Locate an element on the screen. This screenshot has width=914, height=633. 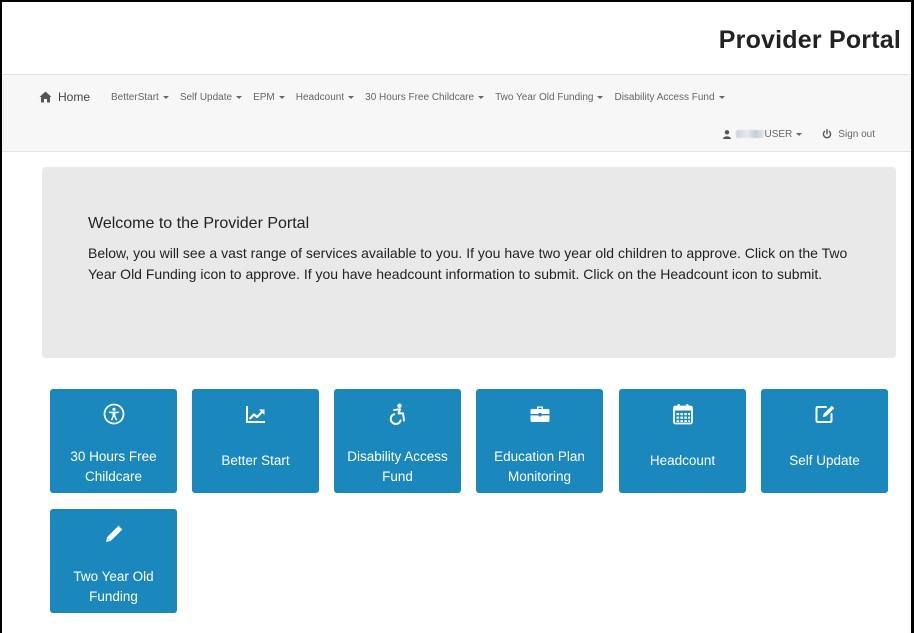
nav-dropdown-two-year-old-funding: Two Year Old Funding is located at coordinates (549, 97).